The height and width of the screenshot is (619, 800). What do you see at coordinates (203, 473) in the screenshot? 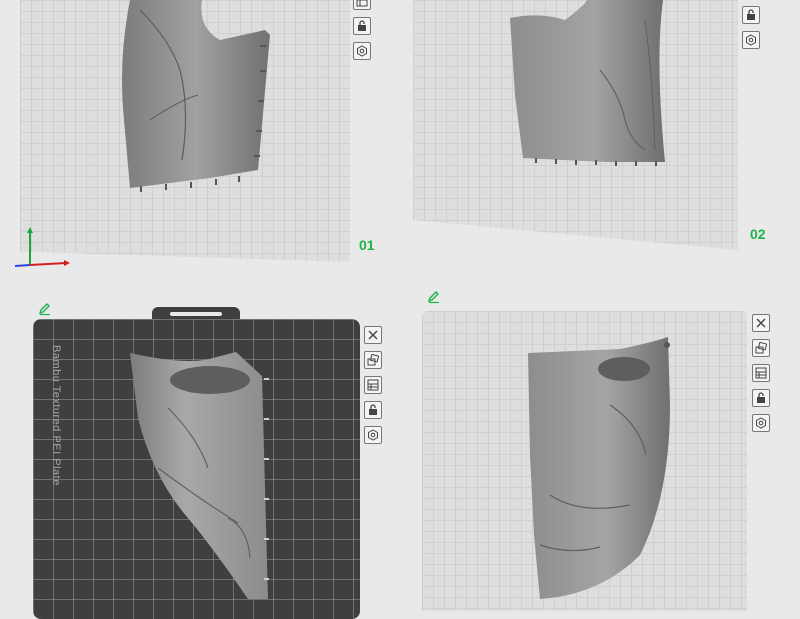
I see `model-part-face-left` at bounding box center [203, 473].